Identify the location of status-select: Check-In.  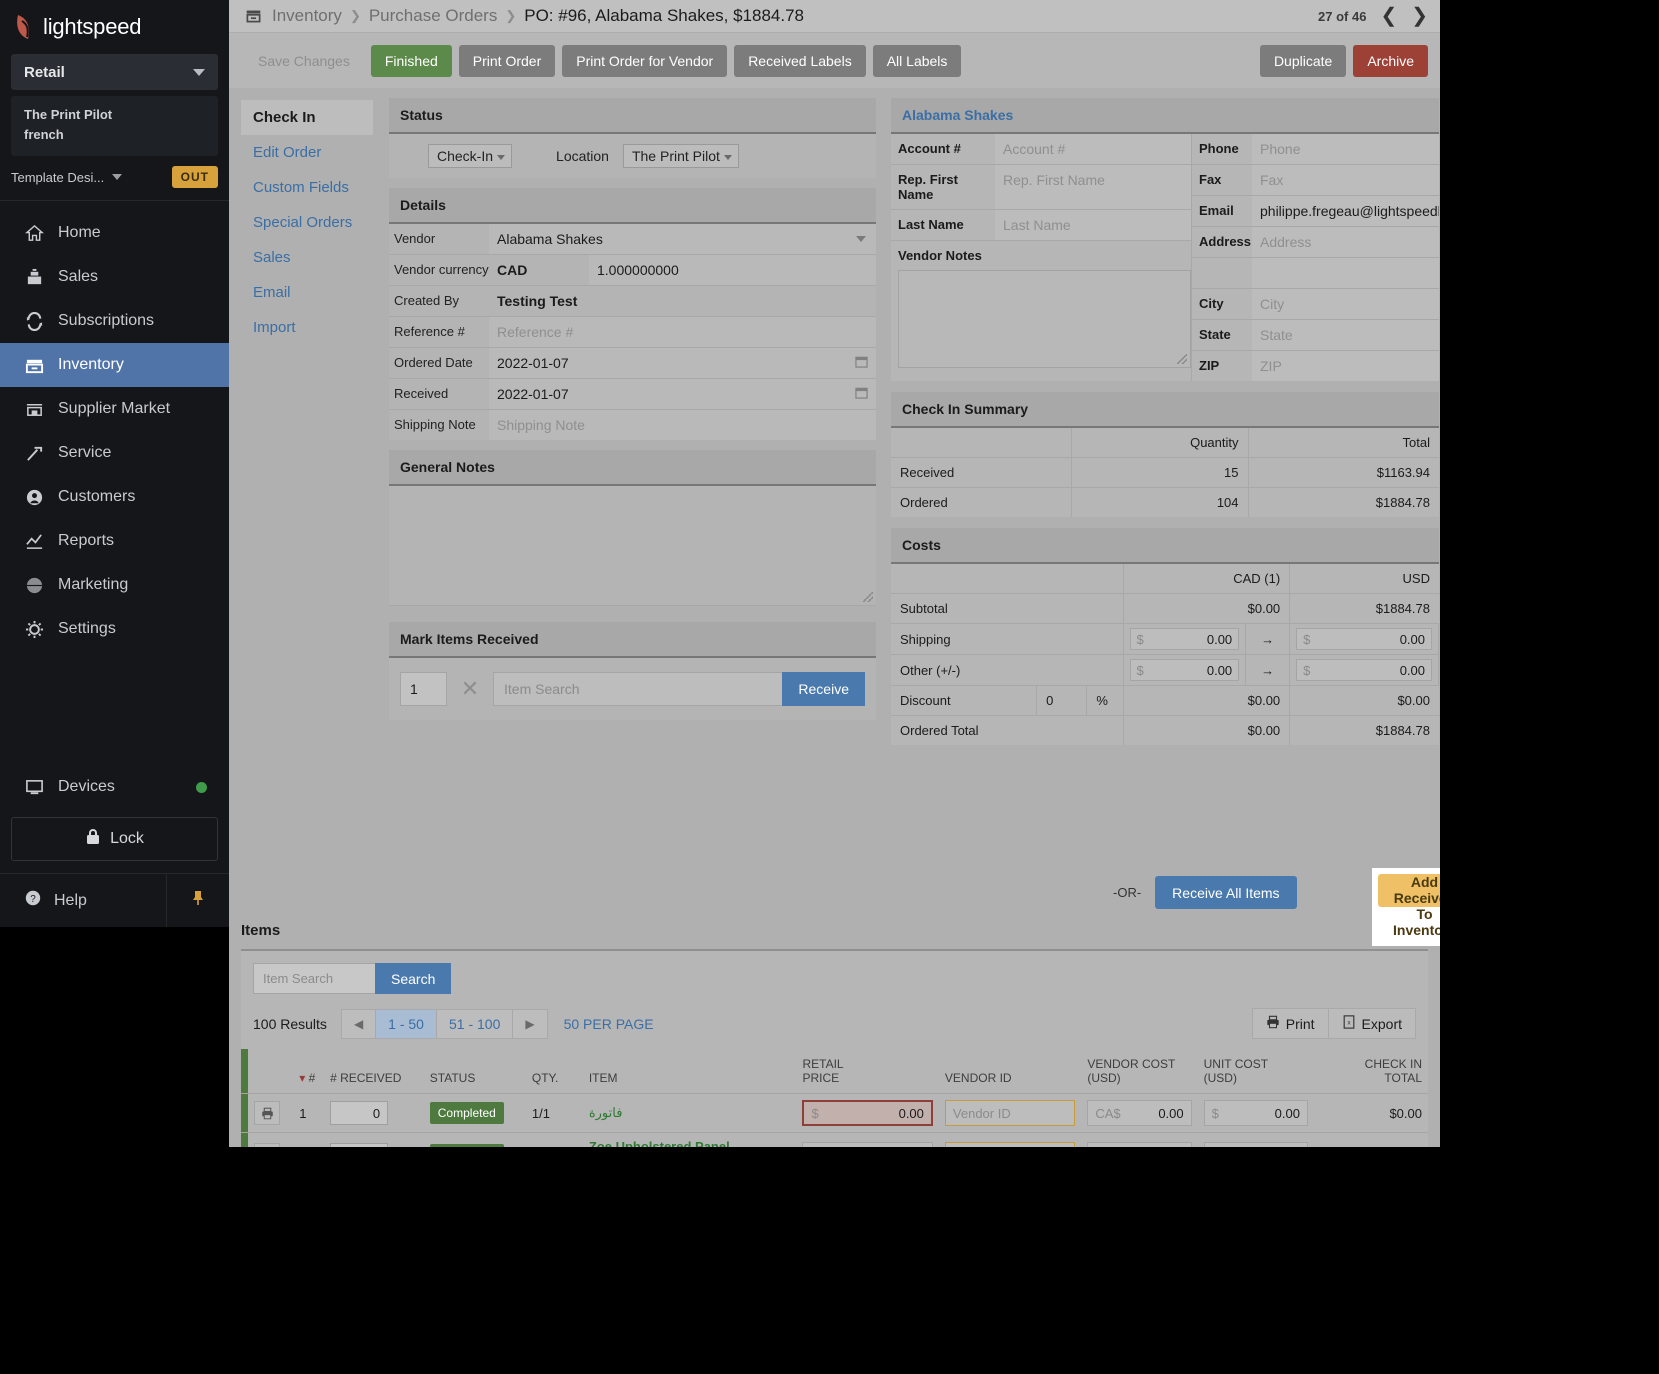
(470, 156).